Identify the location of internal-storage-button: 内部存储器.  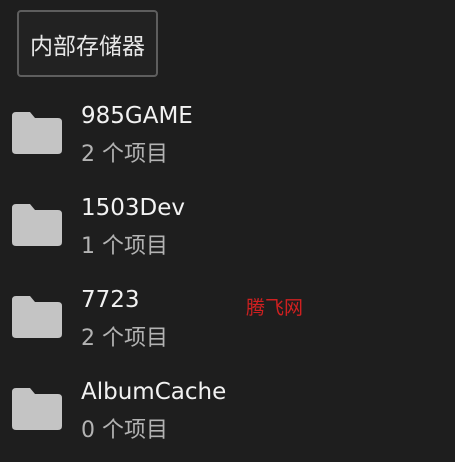
(87, 43).